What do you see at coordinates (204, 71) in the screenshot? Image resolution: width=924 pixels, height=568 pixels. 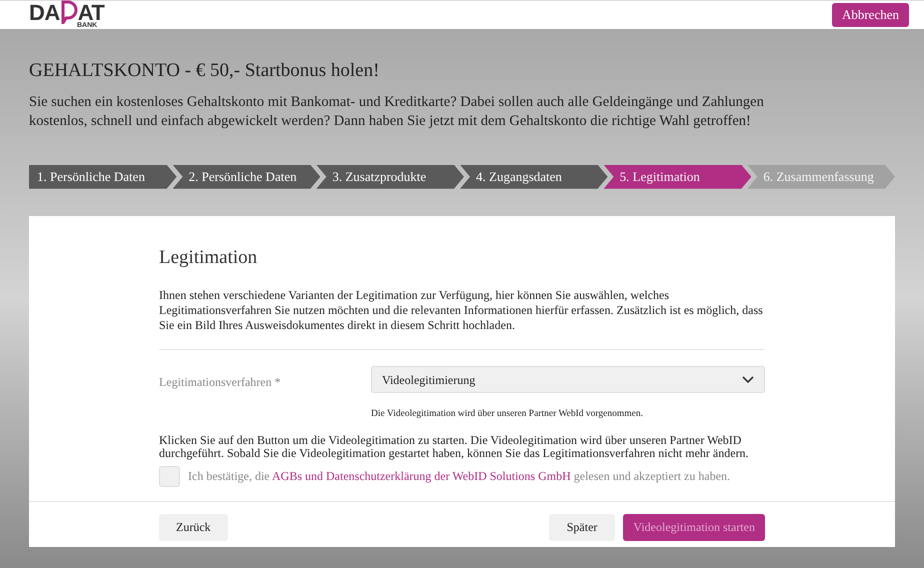 I see `page-title: GEHALTSKONTO - € 50,- Startbonus holen!` at bounding box center [204, 71].